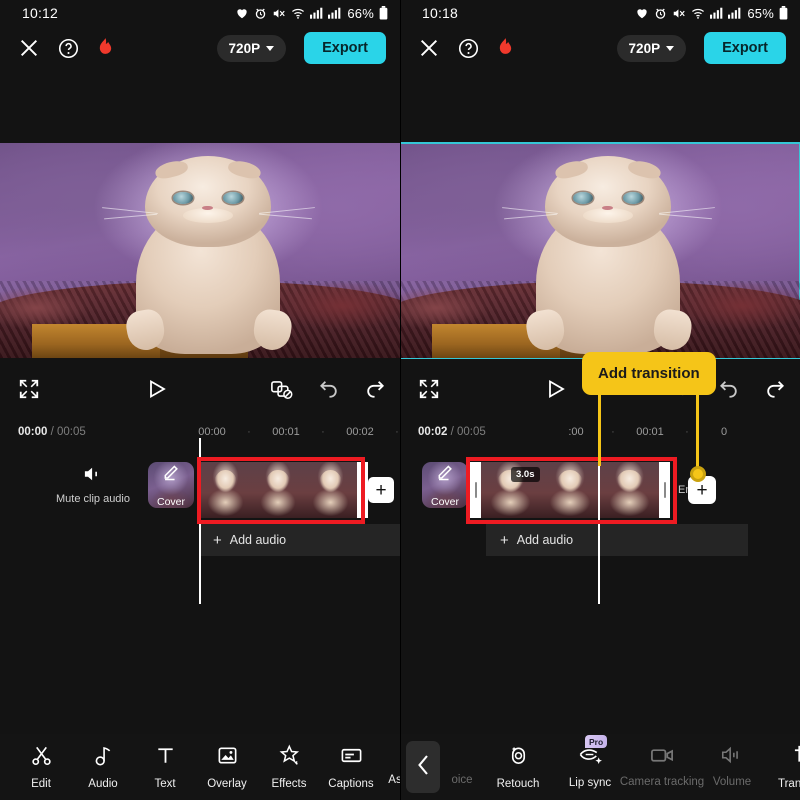 Image resolution: width=800 pixels, height=800 pixels. What do you see at coordinates (525, 474) in the screenshot?
I see `clip-duration-badge: 3.0s` at bounding box center [525, 474].